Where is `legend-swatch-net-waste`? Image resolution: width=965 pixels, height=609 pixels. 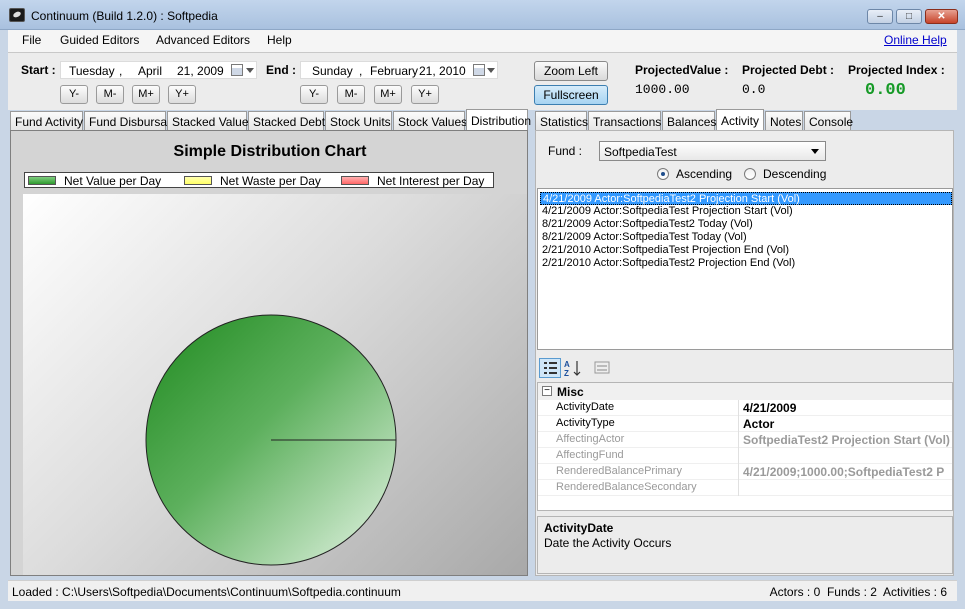
legend-swatch-net-waste is located at coordinates (198, 180).